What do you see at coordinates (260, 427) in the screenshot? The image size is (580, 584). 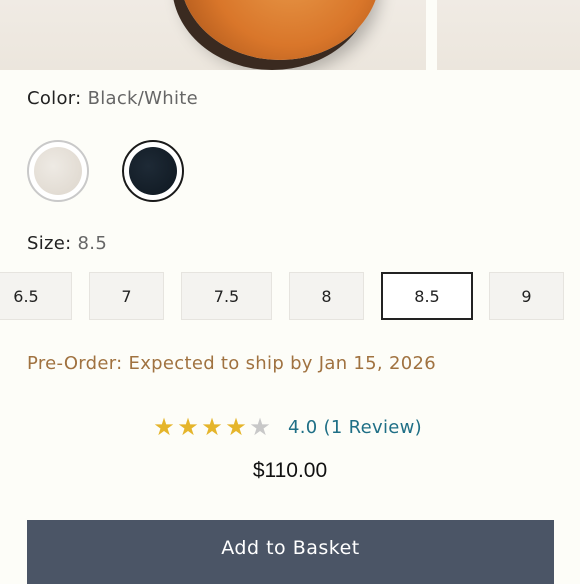 I see `star-empty-icon: ★` at bounding box center [260, 427].